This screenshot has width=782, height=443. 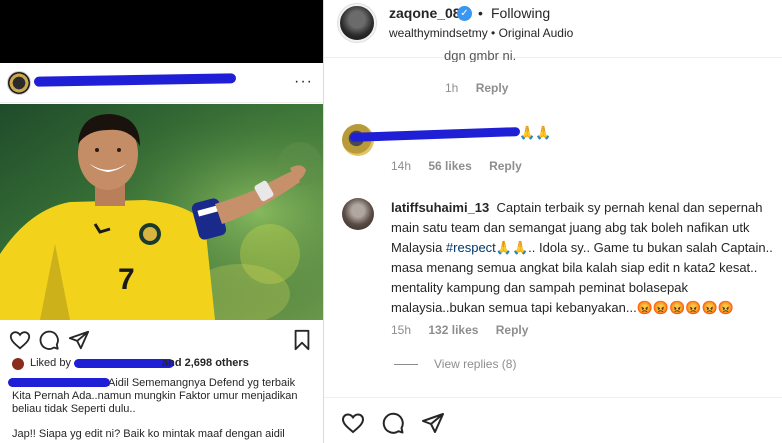 I want to click on comment-3-username: latiffsuhaimi_13, so click(x=440, y=207).